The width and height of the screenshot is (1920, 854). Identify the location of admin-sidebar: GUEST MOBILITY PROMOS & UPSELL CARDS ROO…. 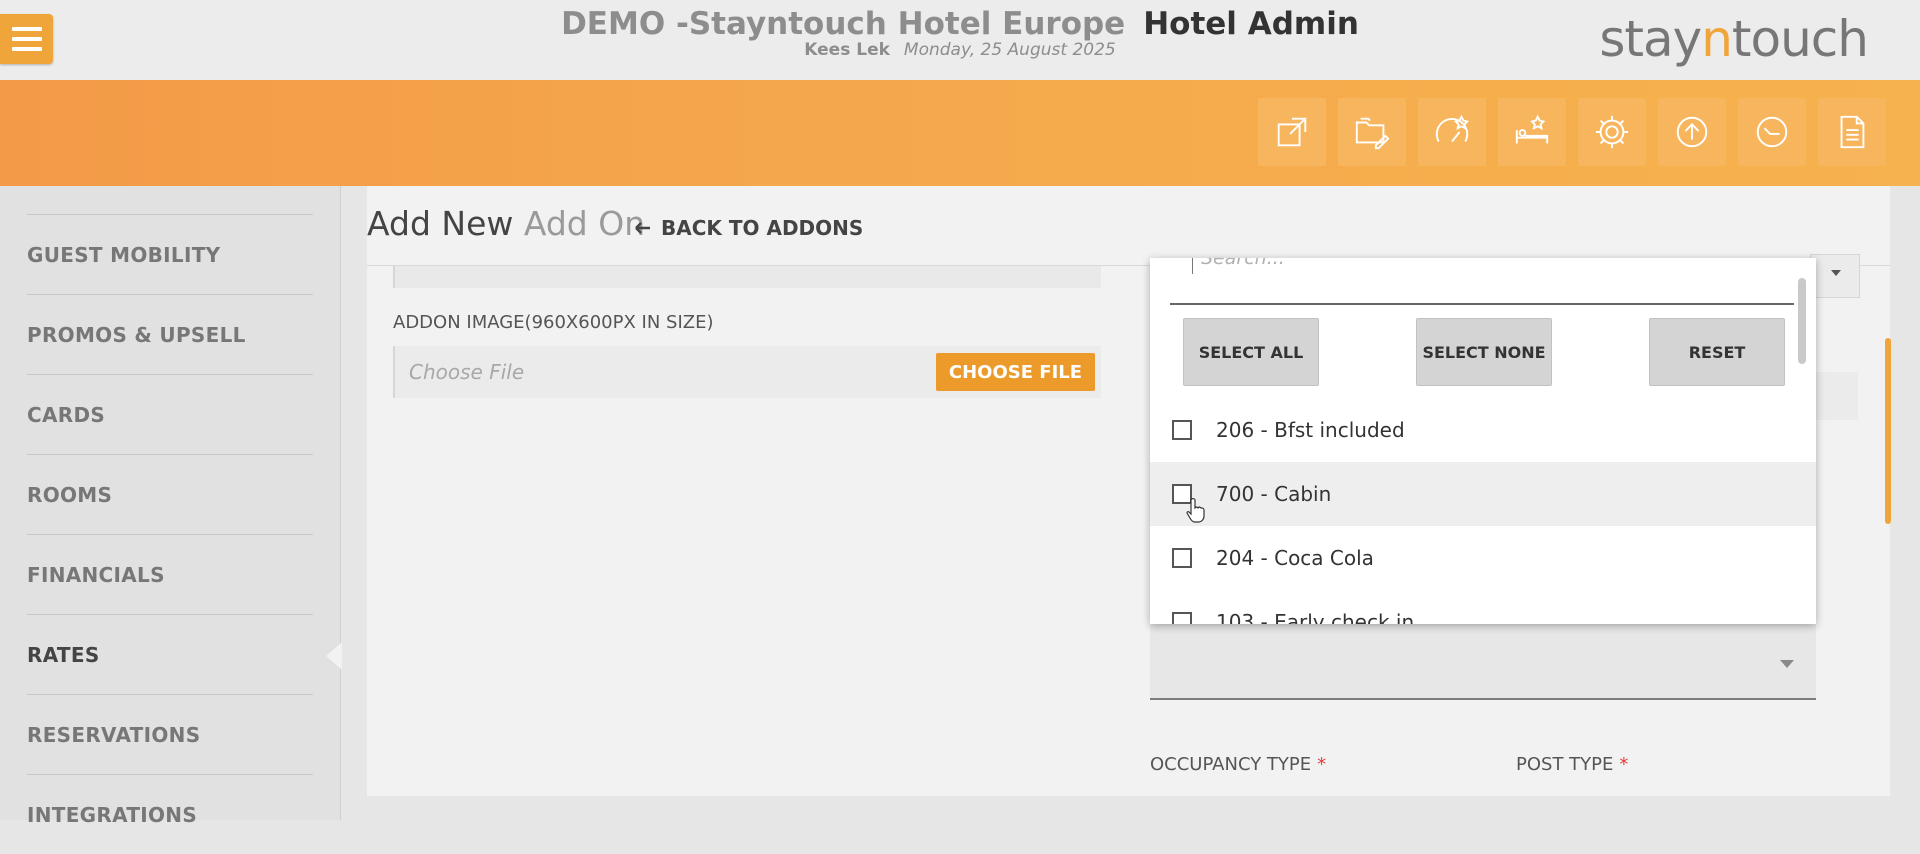
(170, 506).